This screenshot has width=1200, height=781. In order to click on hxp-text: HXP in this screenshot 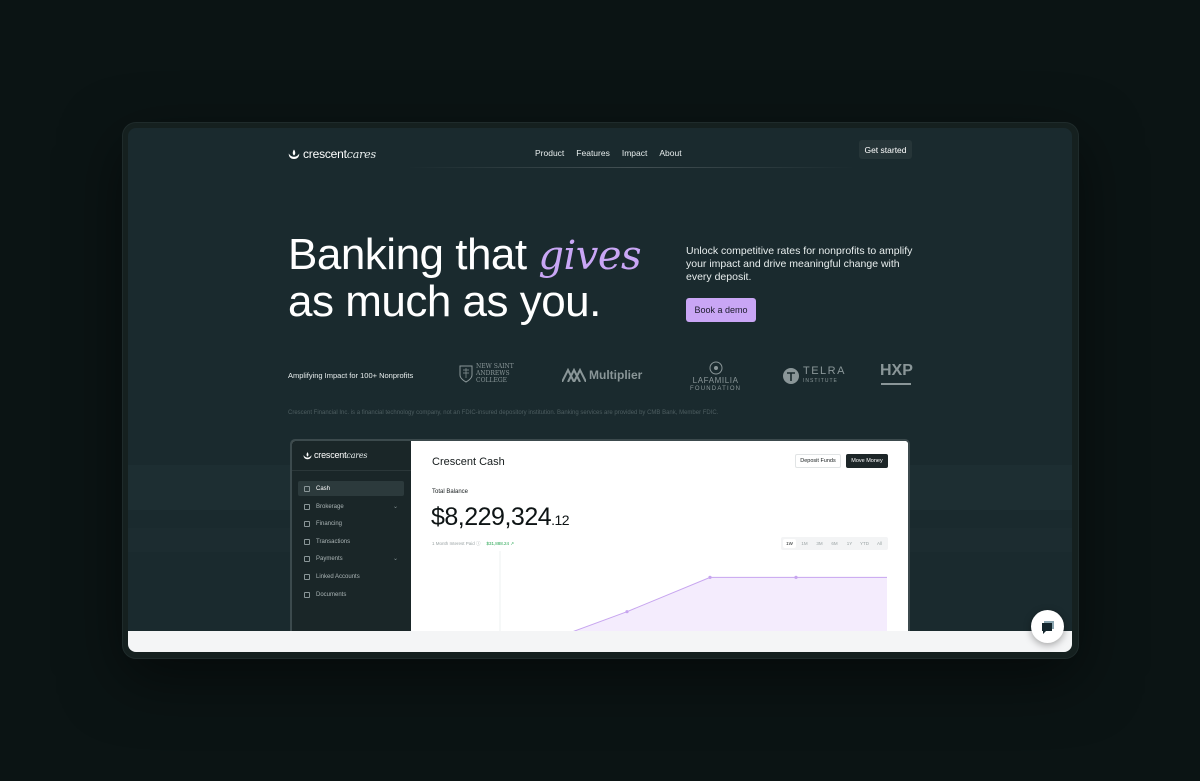, I will do `click(896, 370)`.